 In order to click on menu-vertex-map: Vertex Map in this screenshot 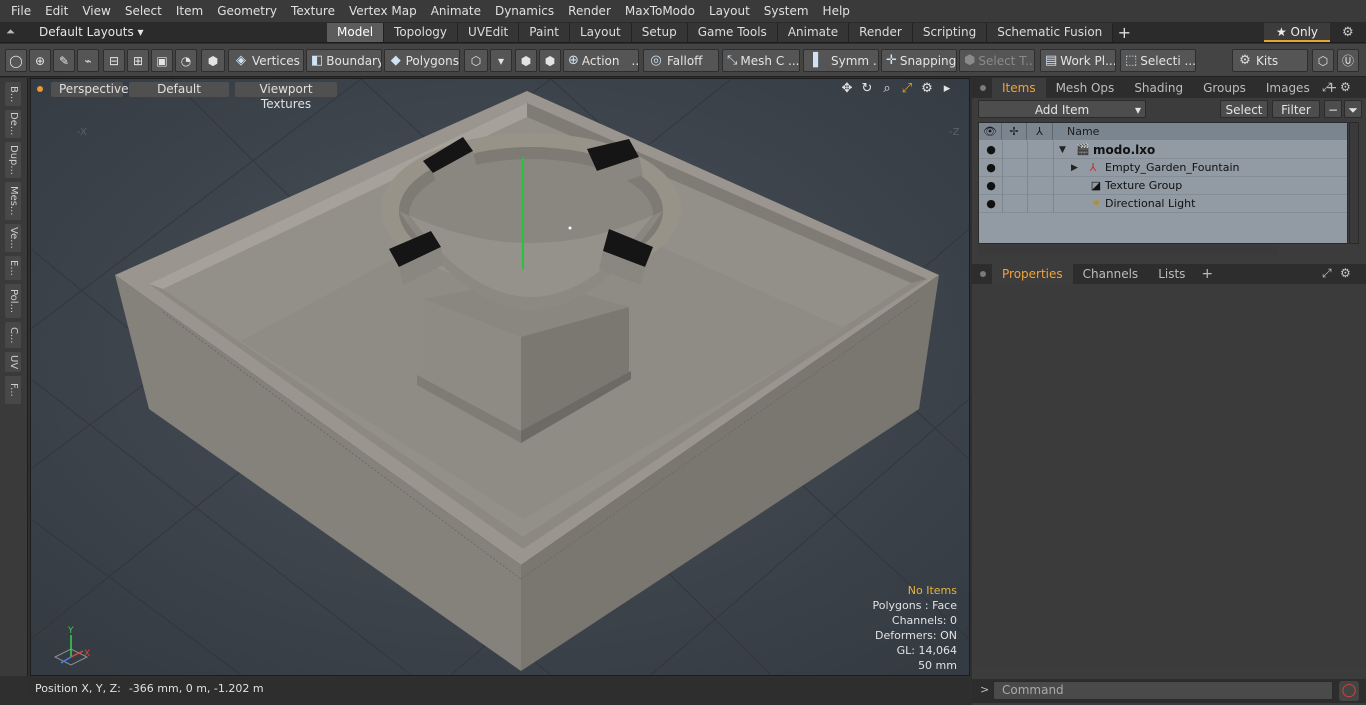, I will do `click(383, 11)`.